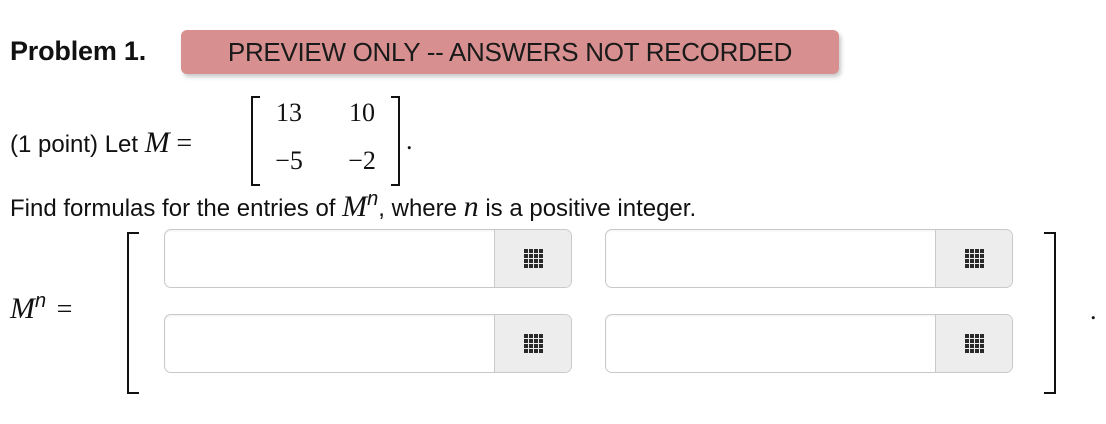 Image resolution: width=1106 pixels, height=424 pixels. I want to click on instruction-middle: , where, so click(417, 208).